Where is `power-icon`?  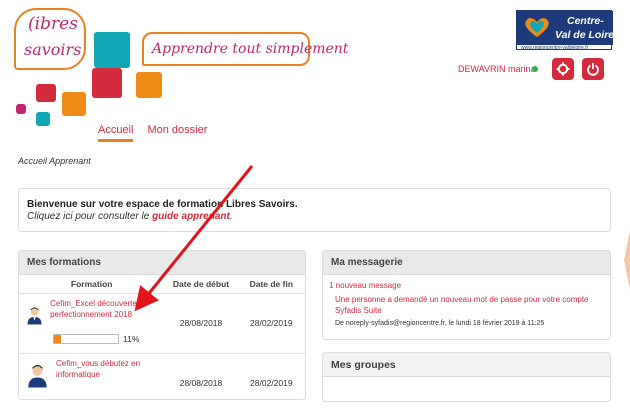
power-icon is located at coordinates (593, 69).